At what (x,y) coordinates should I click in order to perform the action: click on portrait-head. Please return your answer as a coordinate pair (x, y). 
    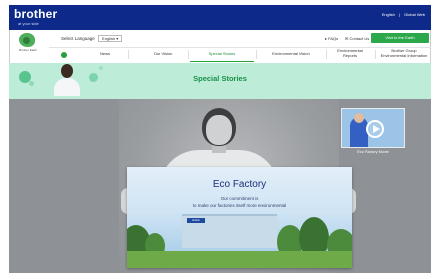
    Looking at the image, I should click on (67, 71).